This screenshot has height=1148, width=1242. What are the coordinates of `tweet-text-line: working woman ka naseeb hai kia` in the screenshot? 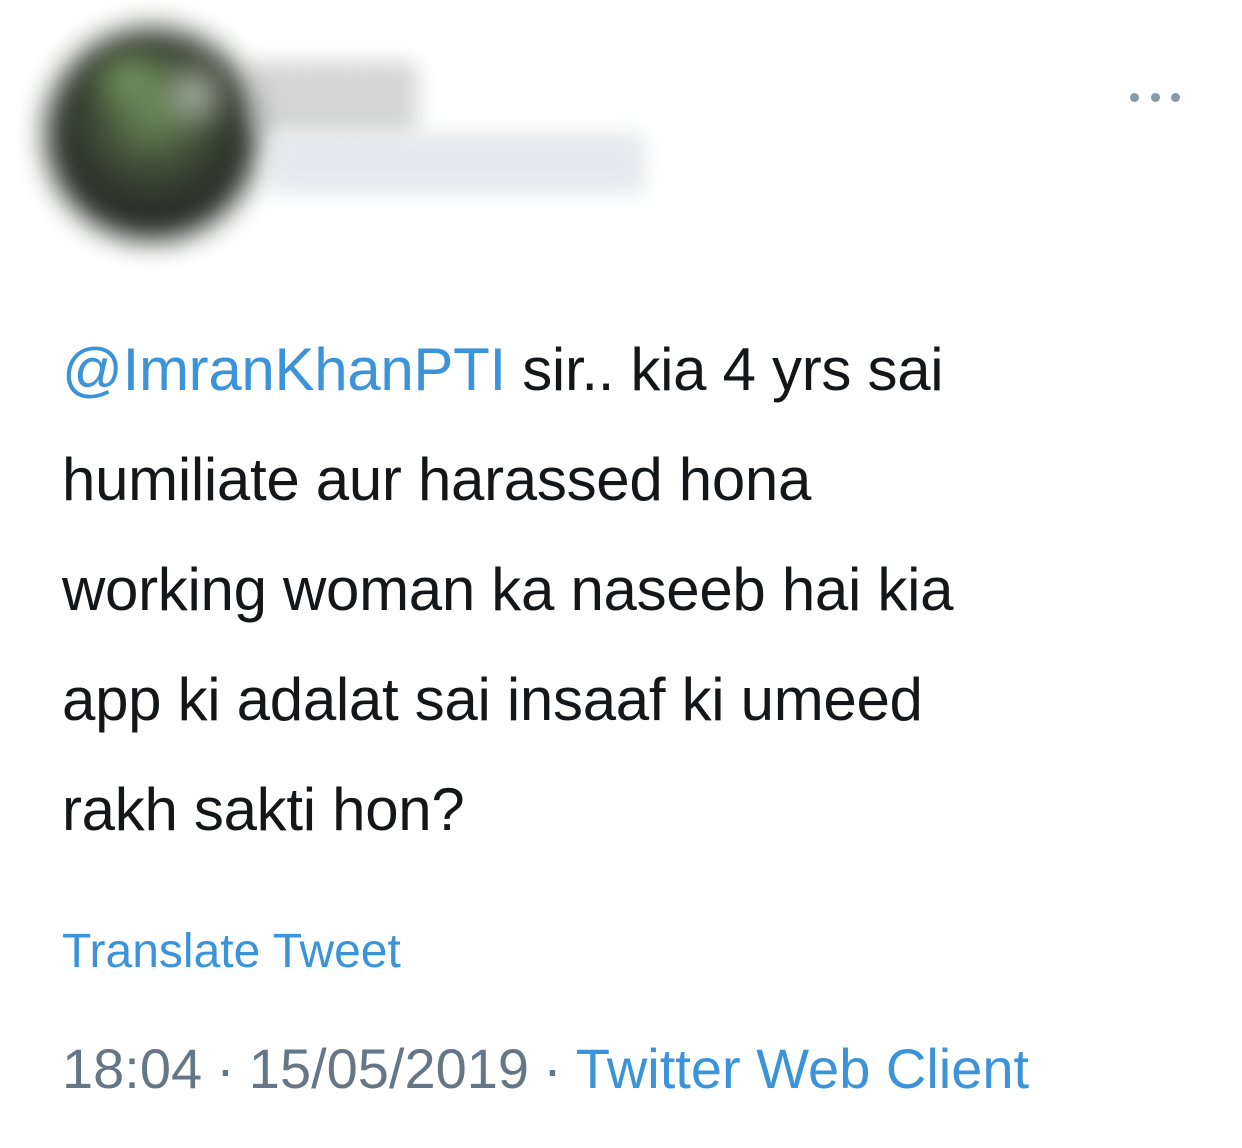 It's located at (508, 589).